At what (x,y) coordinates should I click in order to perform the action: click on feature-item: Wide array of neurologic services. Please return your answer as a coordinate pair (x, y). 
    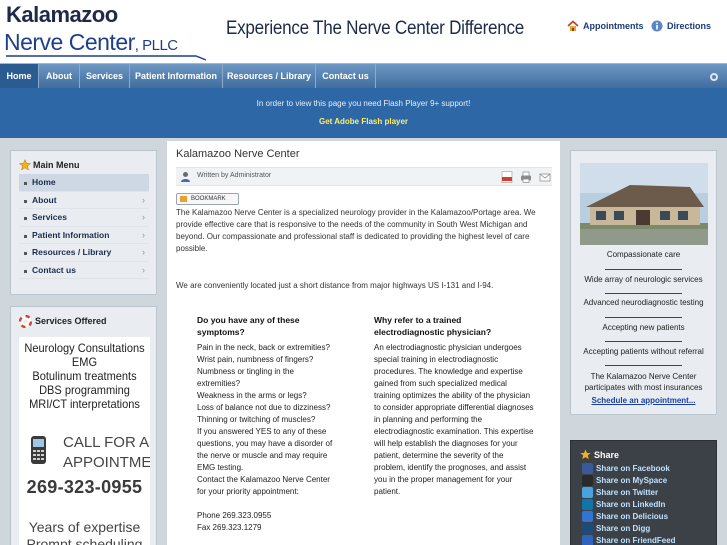
    Looking at the image, I should click on (643, 279).